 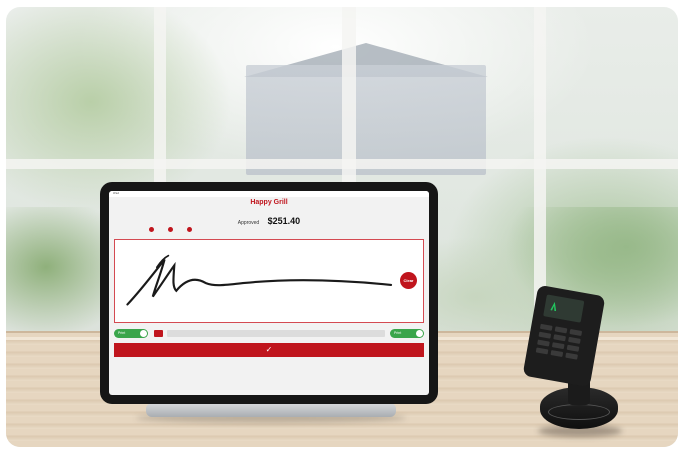 I want to click on amount-value: $251.40, so click(x=284, y=221).